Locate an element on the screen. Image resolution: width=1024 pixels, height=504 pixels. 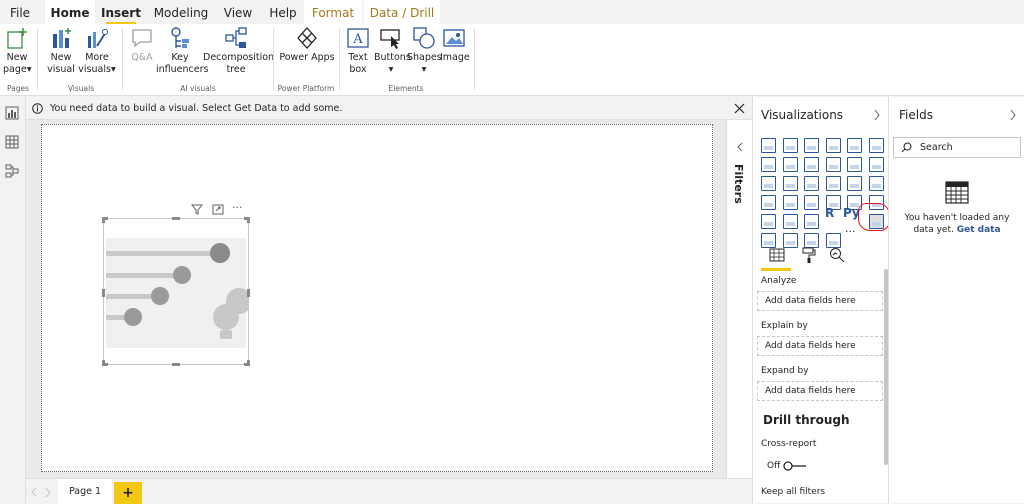
decomposition-tree-label: Decomposition is located at coordinates (239, 57).